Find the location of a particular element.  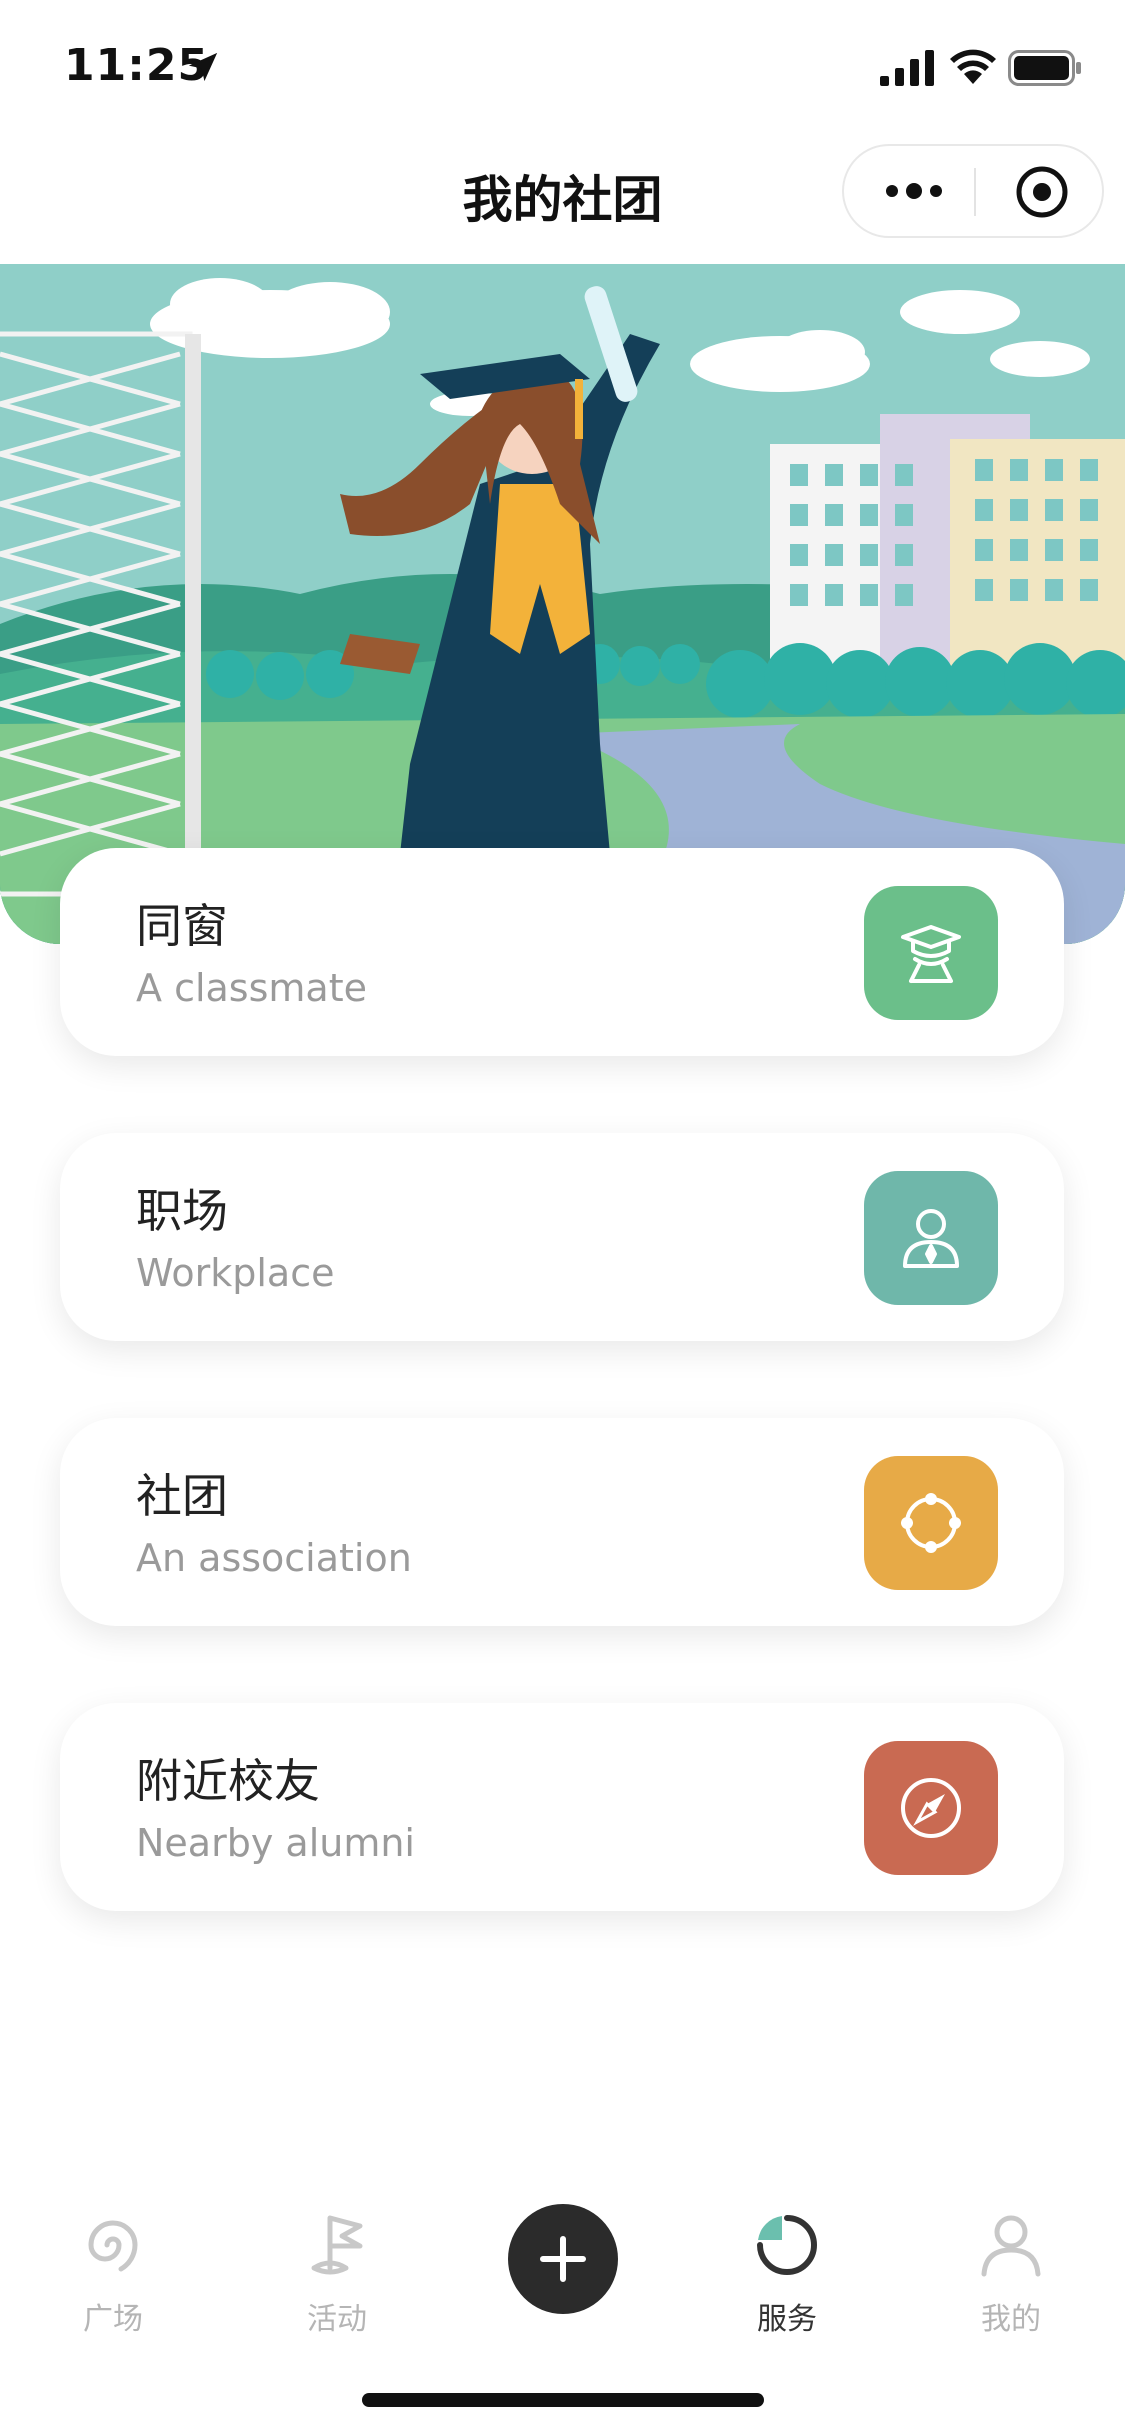

home-indicator is located at coordinates (563, 2400).